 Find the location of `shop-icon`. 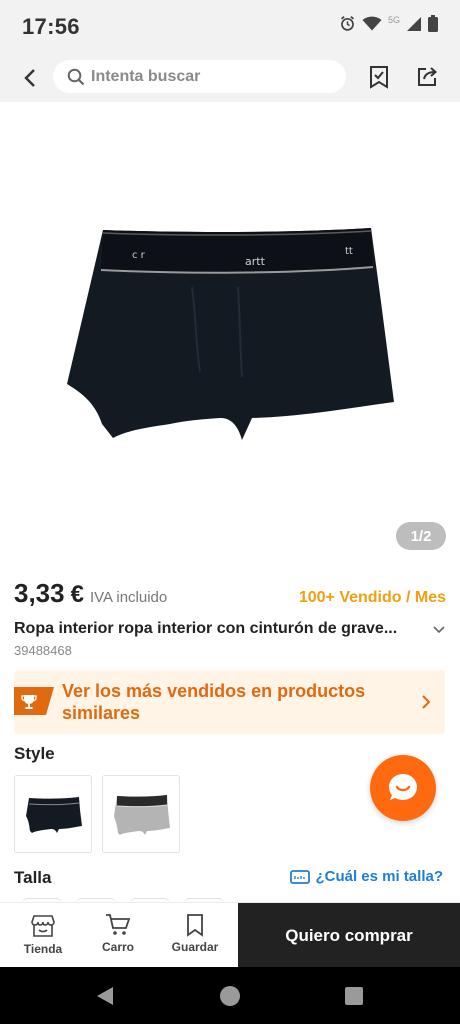

shop-icon is located at coordinates (43, 926).